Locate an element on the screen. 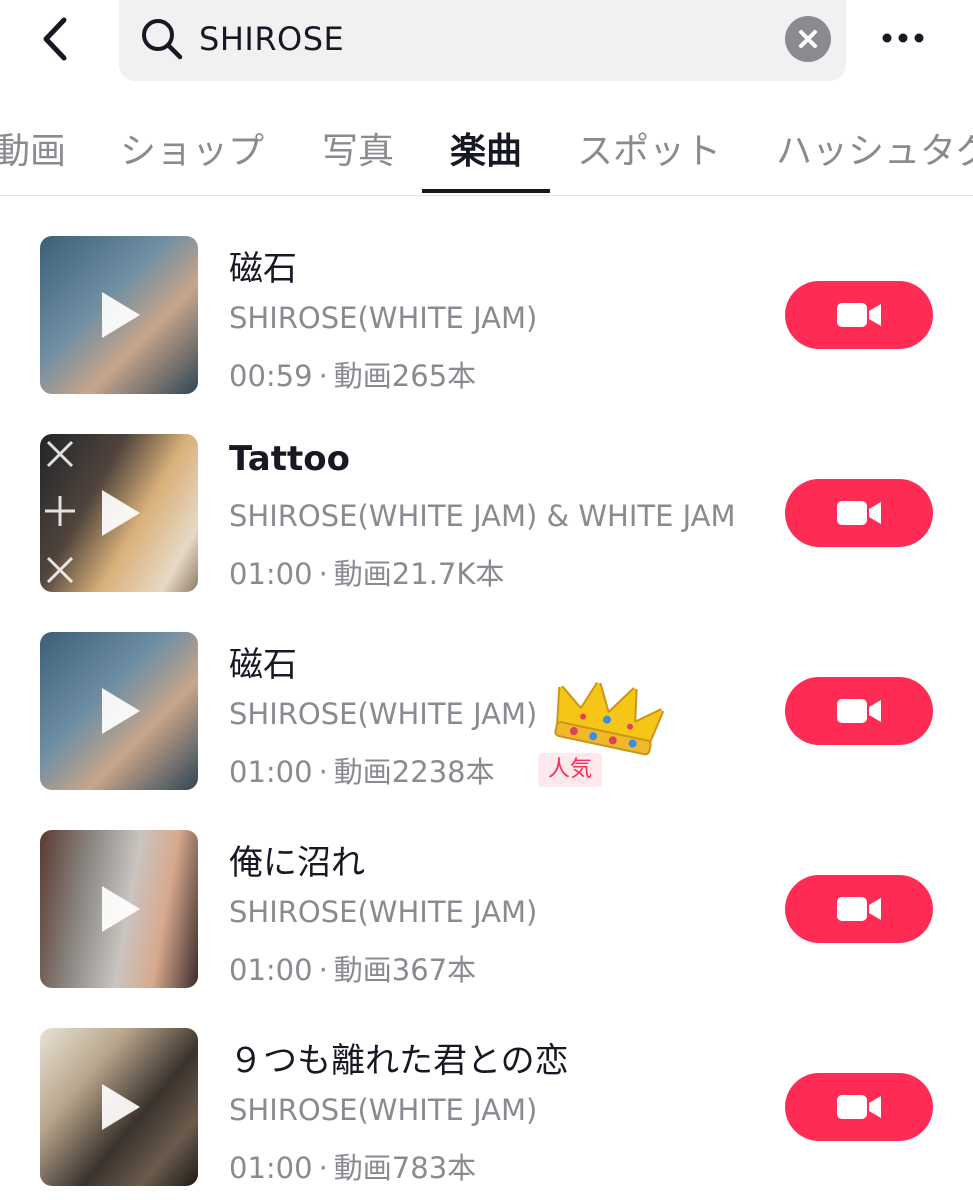 The width and height of the screenshot is (973, 1200). sound-video-count: 動画265本 is located at coordinates (405, 376).